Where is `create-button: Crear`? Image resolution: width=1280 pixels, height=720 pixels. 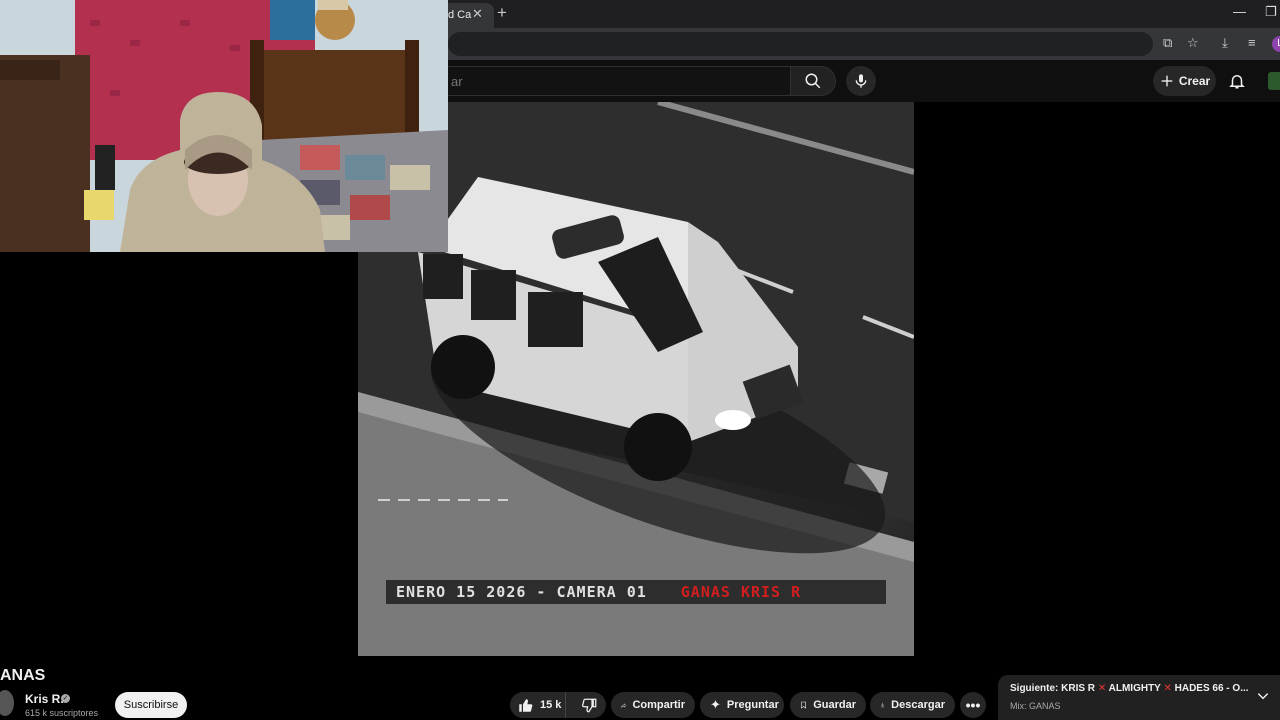 create-button: Crear is located at coordinates (1184, 81).